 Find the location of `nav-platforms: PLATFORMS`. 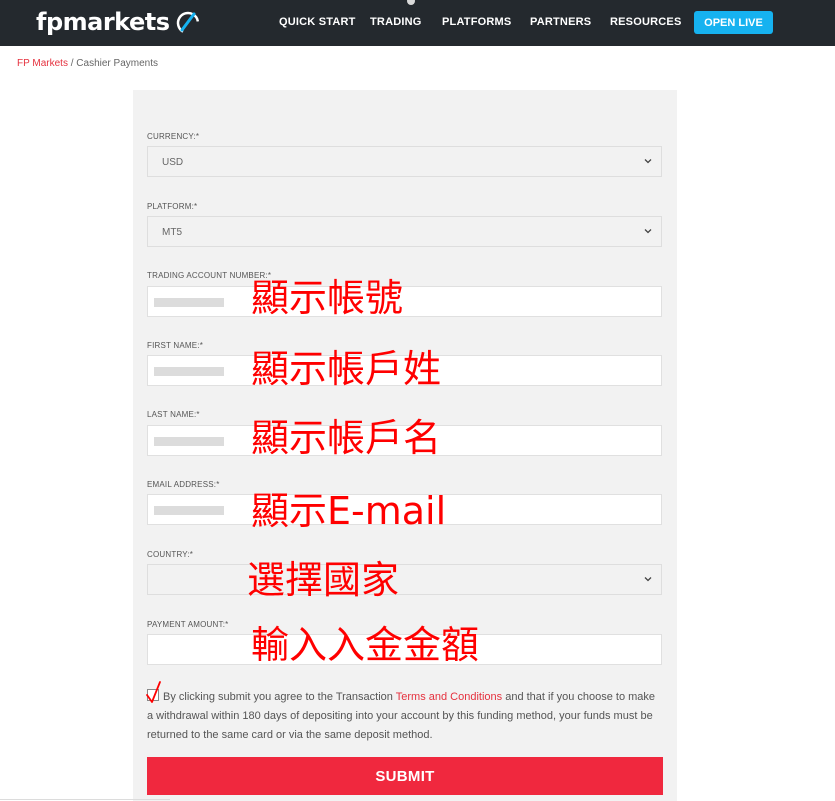

nav-platforms: PLATFORMS is located at coordinates (476, 22).